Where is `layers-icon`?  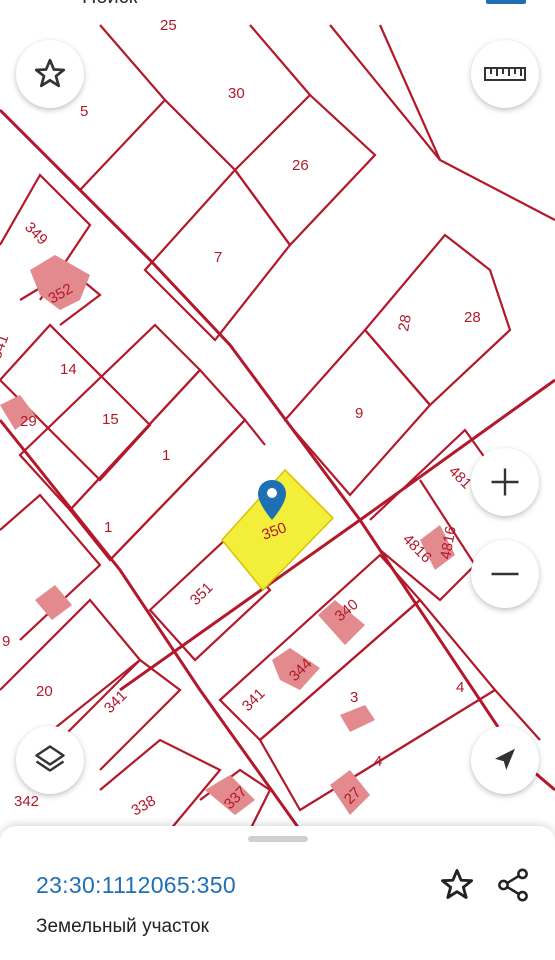
layers-icon is located at coordinates (50, 758).